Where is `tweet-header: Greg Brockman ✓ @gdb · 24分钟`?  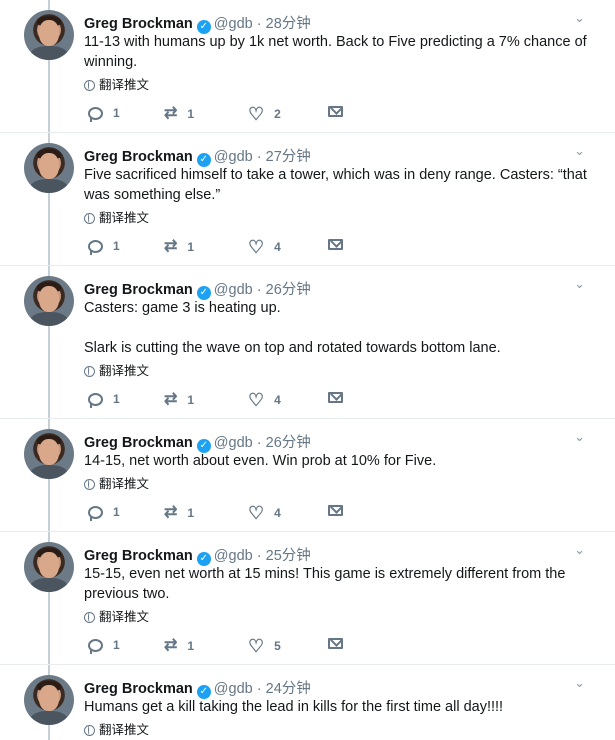
tweet-header: Greg Brockman ✓ @gdb · 24分钟 is located at coordinates (197, 688).